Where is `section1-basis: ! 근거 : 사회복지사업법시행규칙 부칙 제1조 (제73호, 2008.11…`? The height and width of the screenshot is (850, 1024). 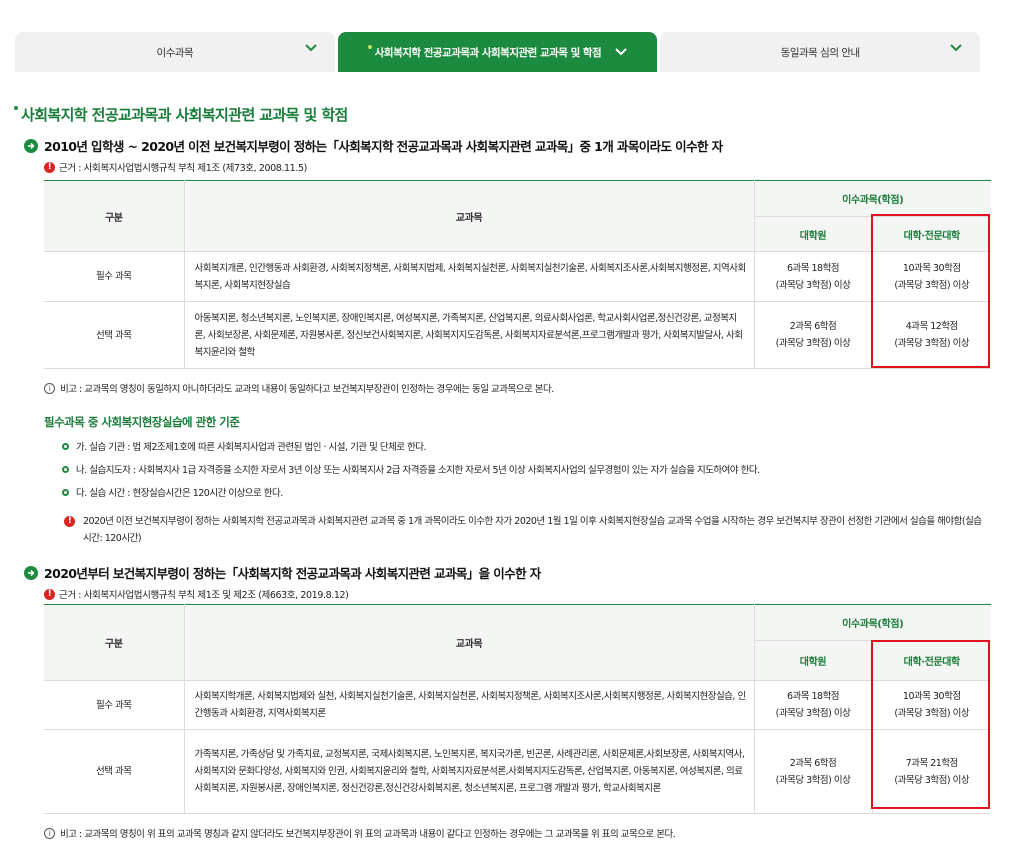 section1-basis: ! 근거 : 사회복지사업법시행규칙 부칙 제1조 (제73호, 2008.11… is located at coordinates (175, 167).